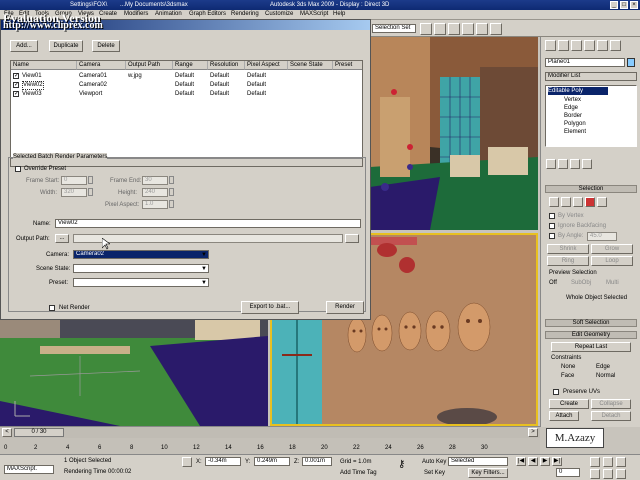 The image size is (640, 480). I want to click on stack-item-element: Element, so click(575, 132).